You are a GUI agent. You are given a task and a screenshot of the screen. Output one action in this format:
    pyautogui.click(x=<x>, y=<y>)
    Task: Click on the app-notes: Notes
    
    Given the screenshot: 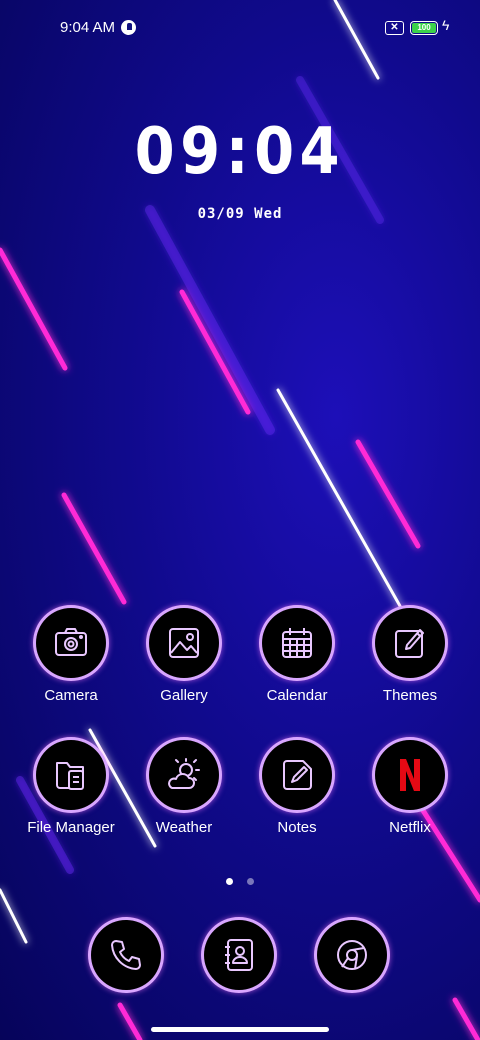 What is the action you would take?
    pyautogui.click(x=297, y=788)
    